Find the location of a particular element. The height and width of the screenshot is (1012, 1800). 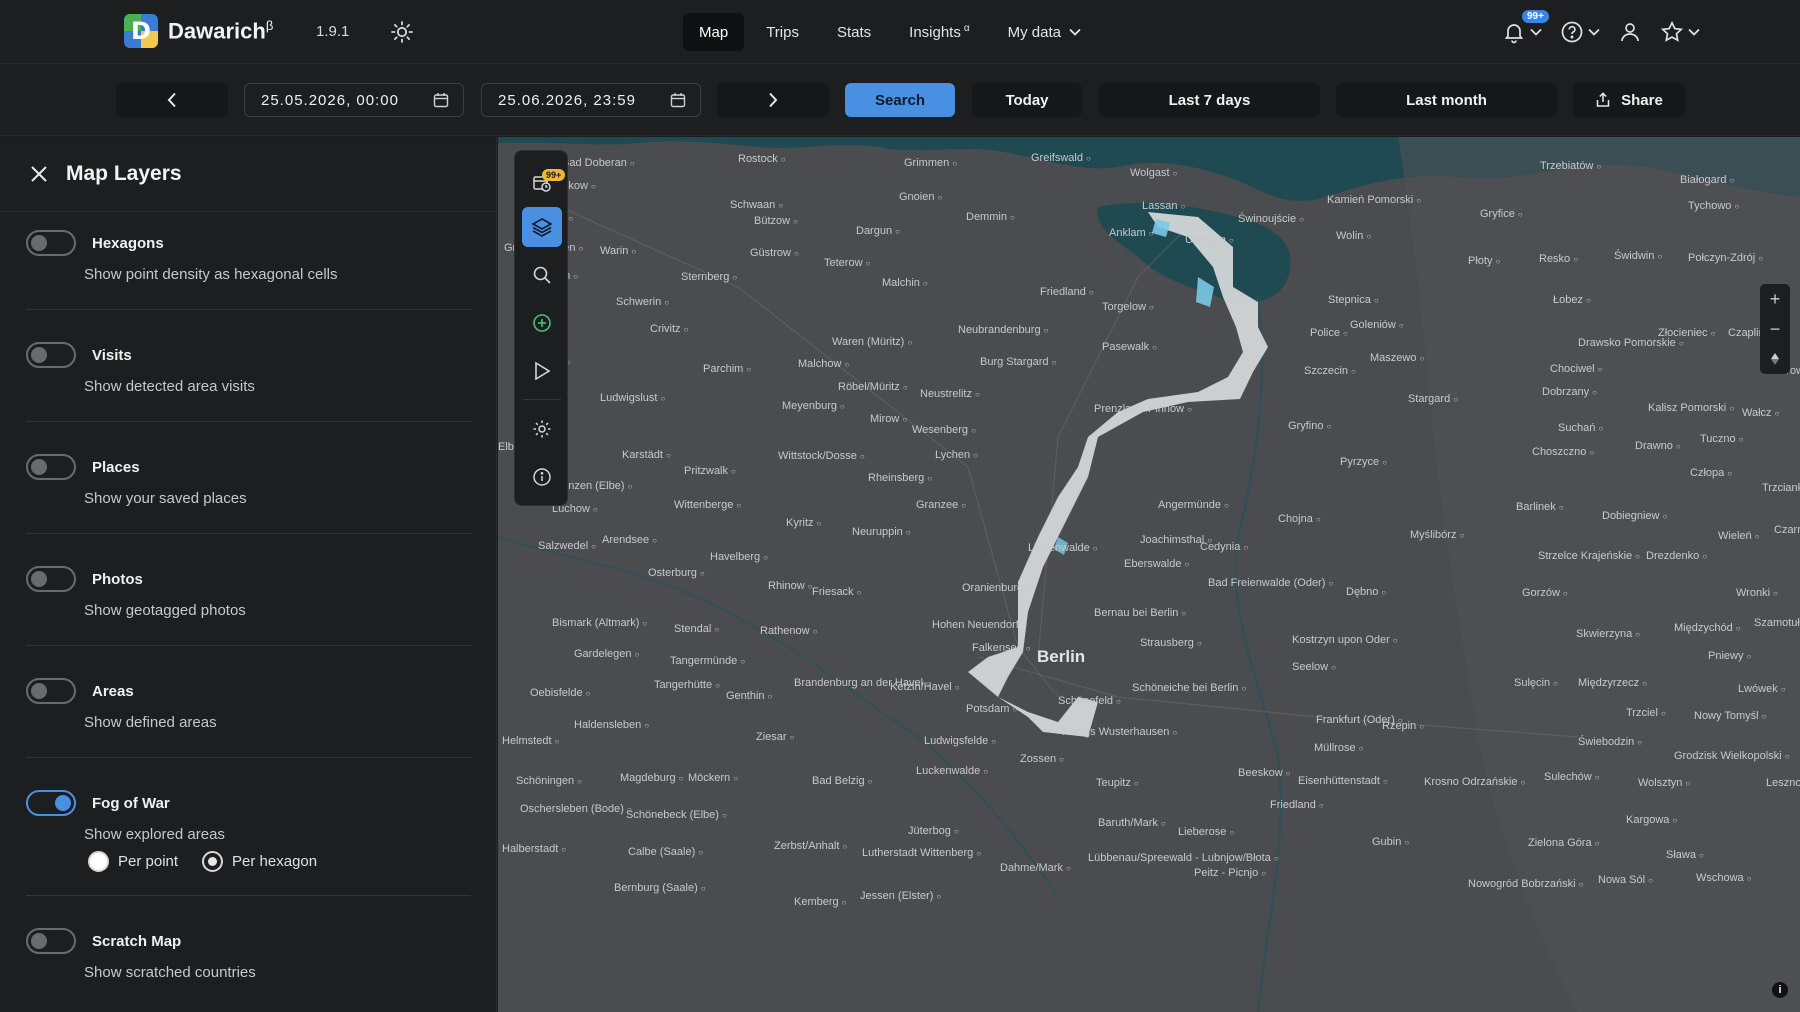

timeline-tool-button: 99+ is located at coordinates (544, 183).